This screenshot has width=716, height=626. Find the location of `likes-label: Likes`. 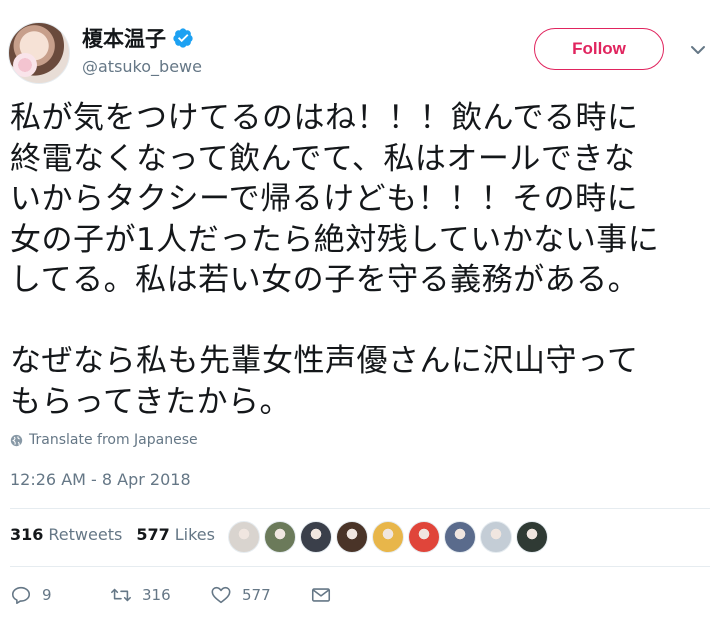

likes-label: Likes is located at coordinates (194, 534).